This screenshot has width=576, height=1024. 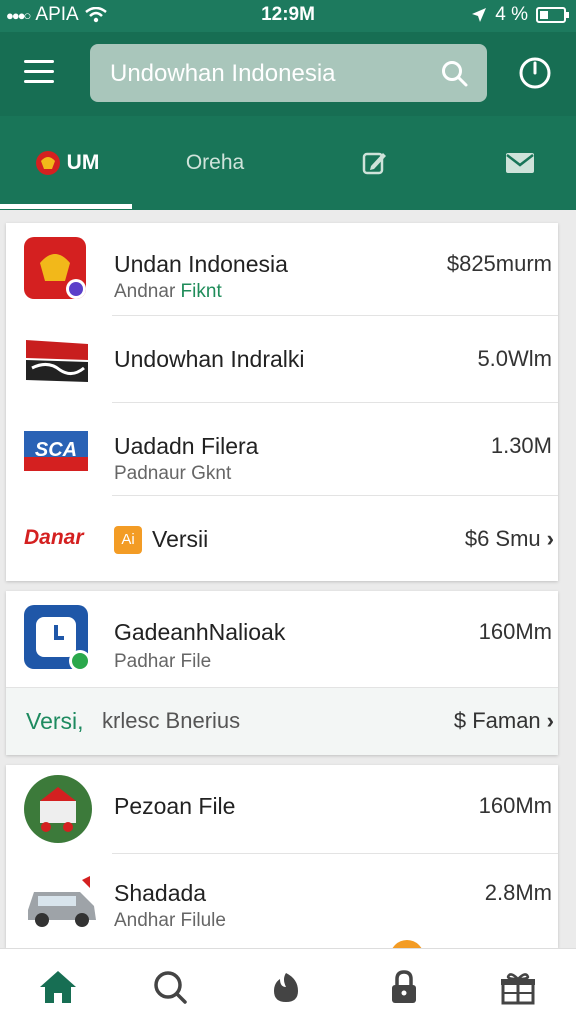 I want to click on sca-logo: SCA, so click(x=56, y=451).